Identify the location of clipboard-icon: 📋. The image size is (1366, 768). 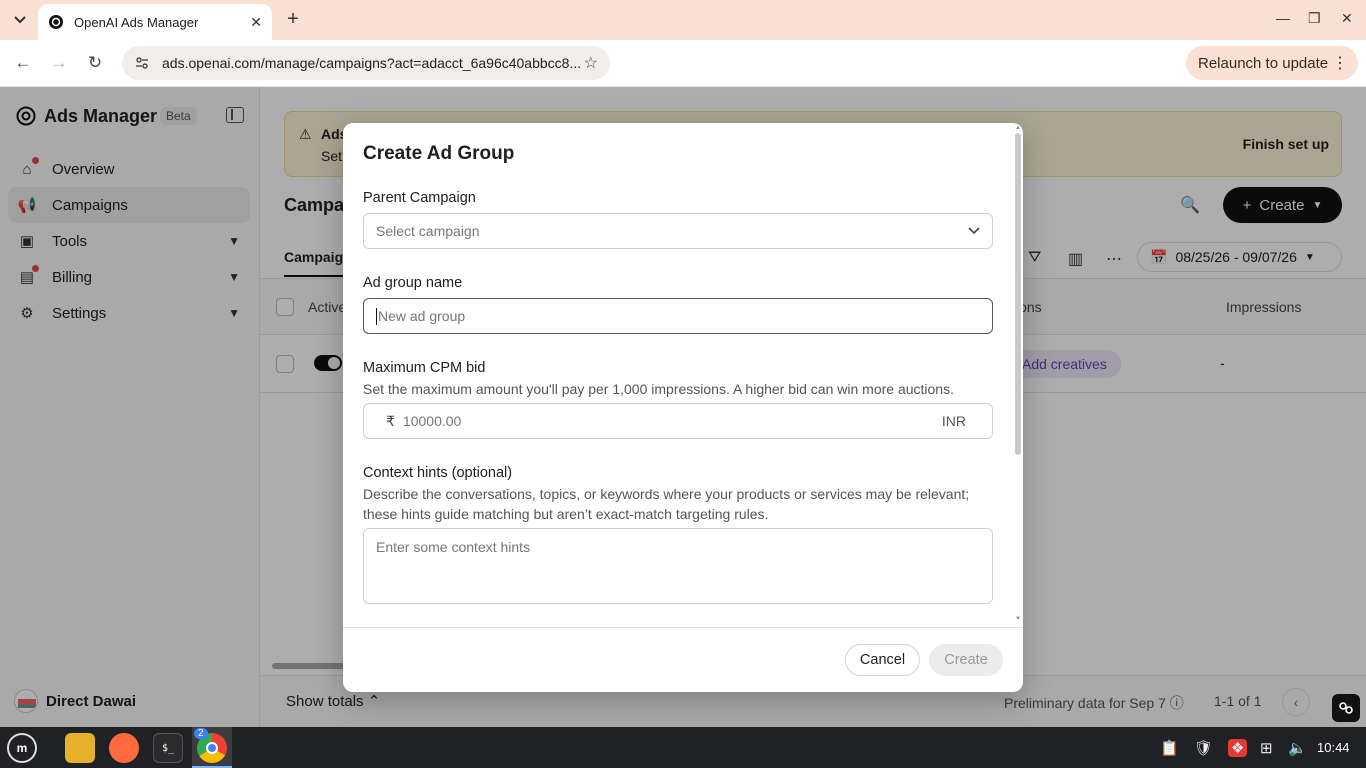
(1169, 748).